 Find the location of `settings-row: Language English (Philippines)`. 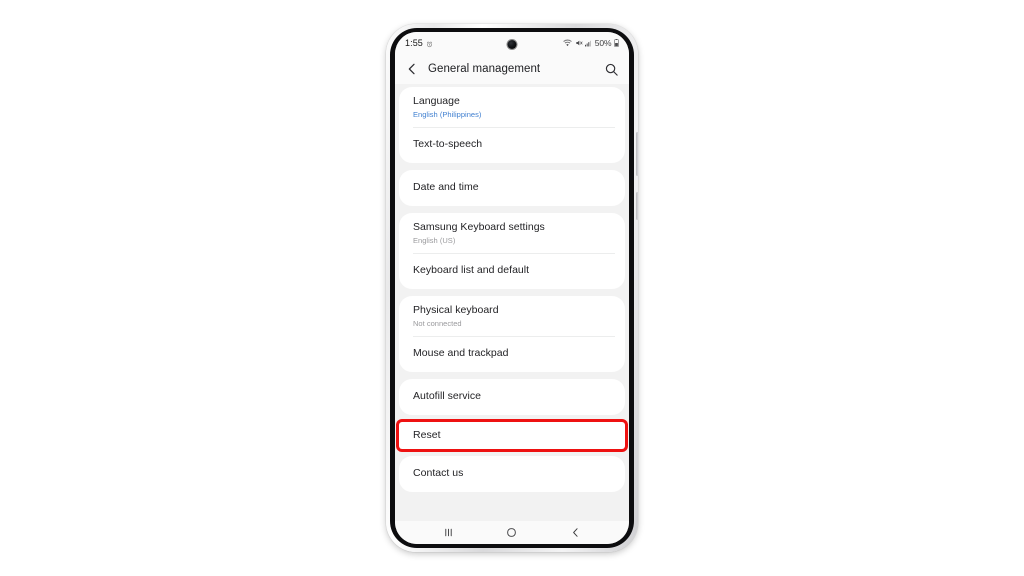

settings-row: Language English (Philippines) is located at coordinates (512, 107).